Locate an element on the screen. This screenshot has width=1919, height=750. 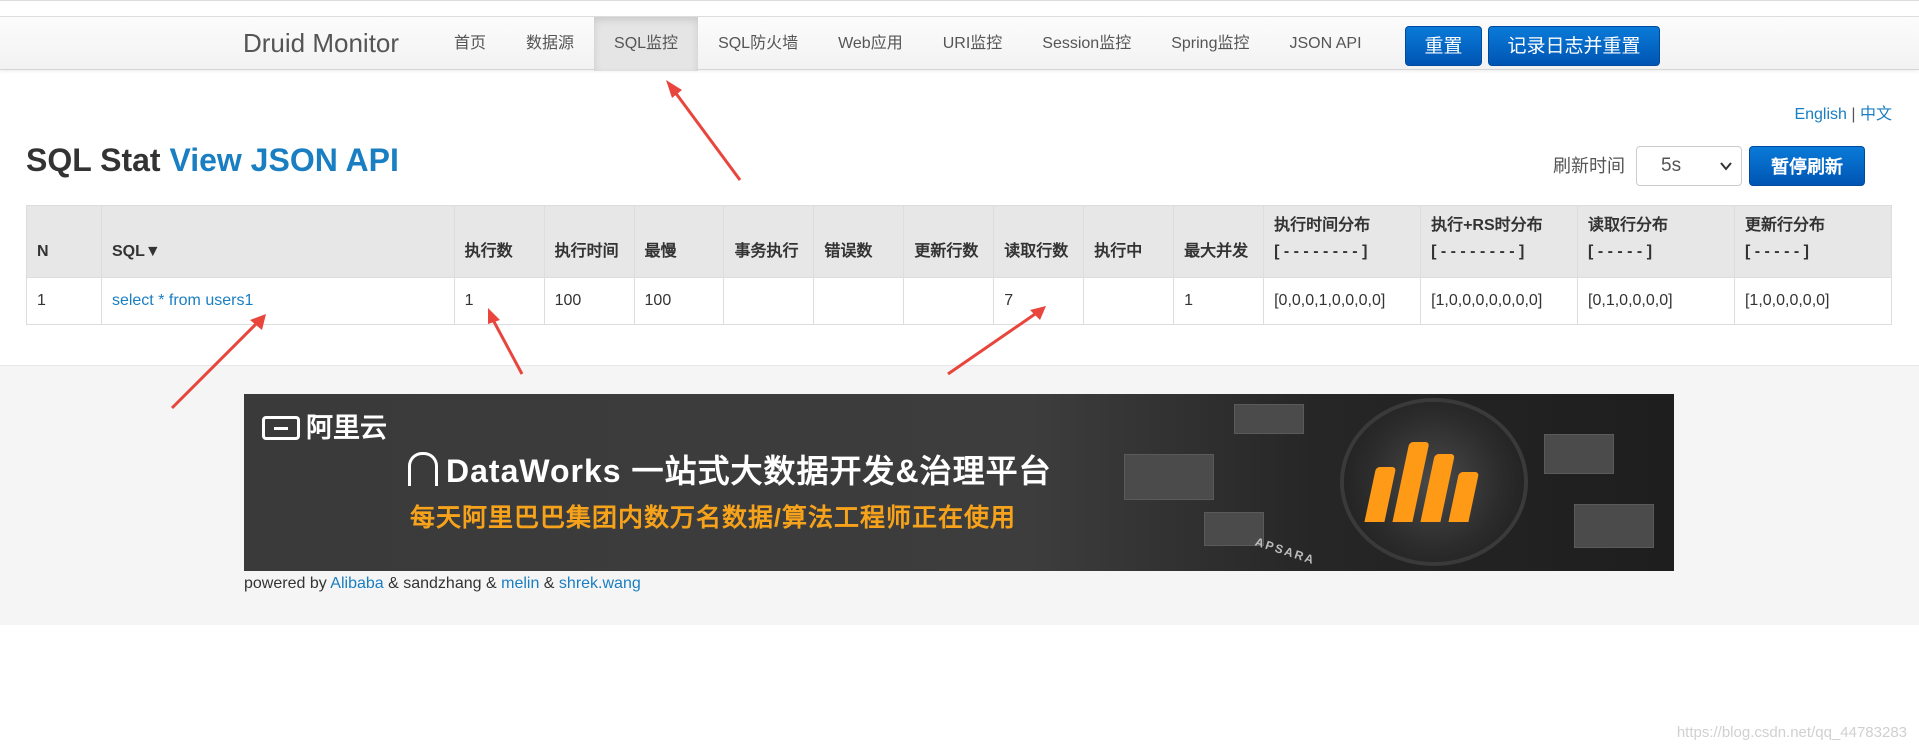
banner-headline: DataWorks 一站式大数据开发&治理平台 is located at coordinates (730, 469).